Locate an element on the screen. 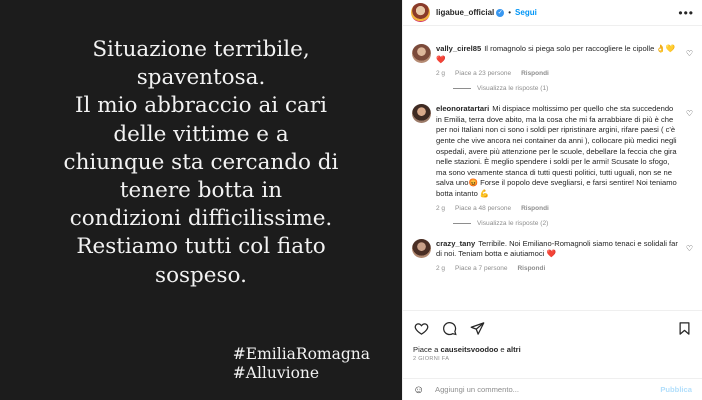  view-replies-label: Visualizza le risposte (1) is located at coordinates (513, 89).